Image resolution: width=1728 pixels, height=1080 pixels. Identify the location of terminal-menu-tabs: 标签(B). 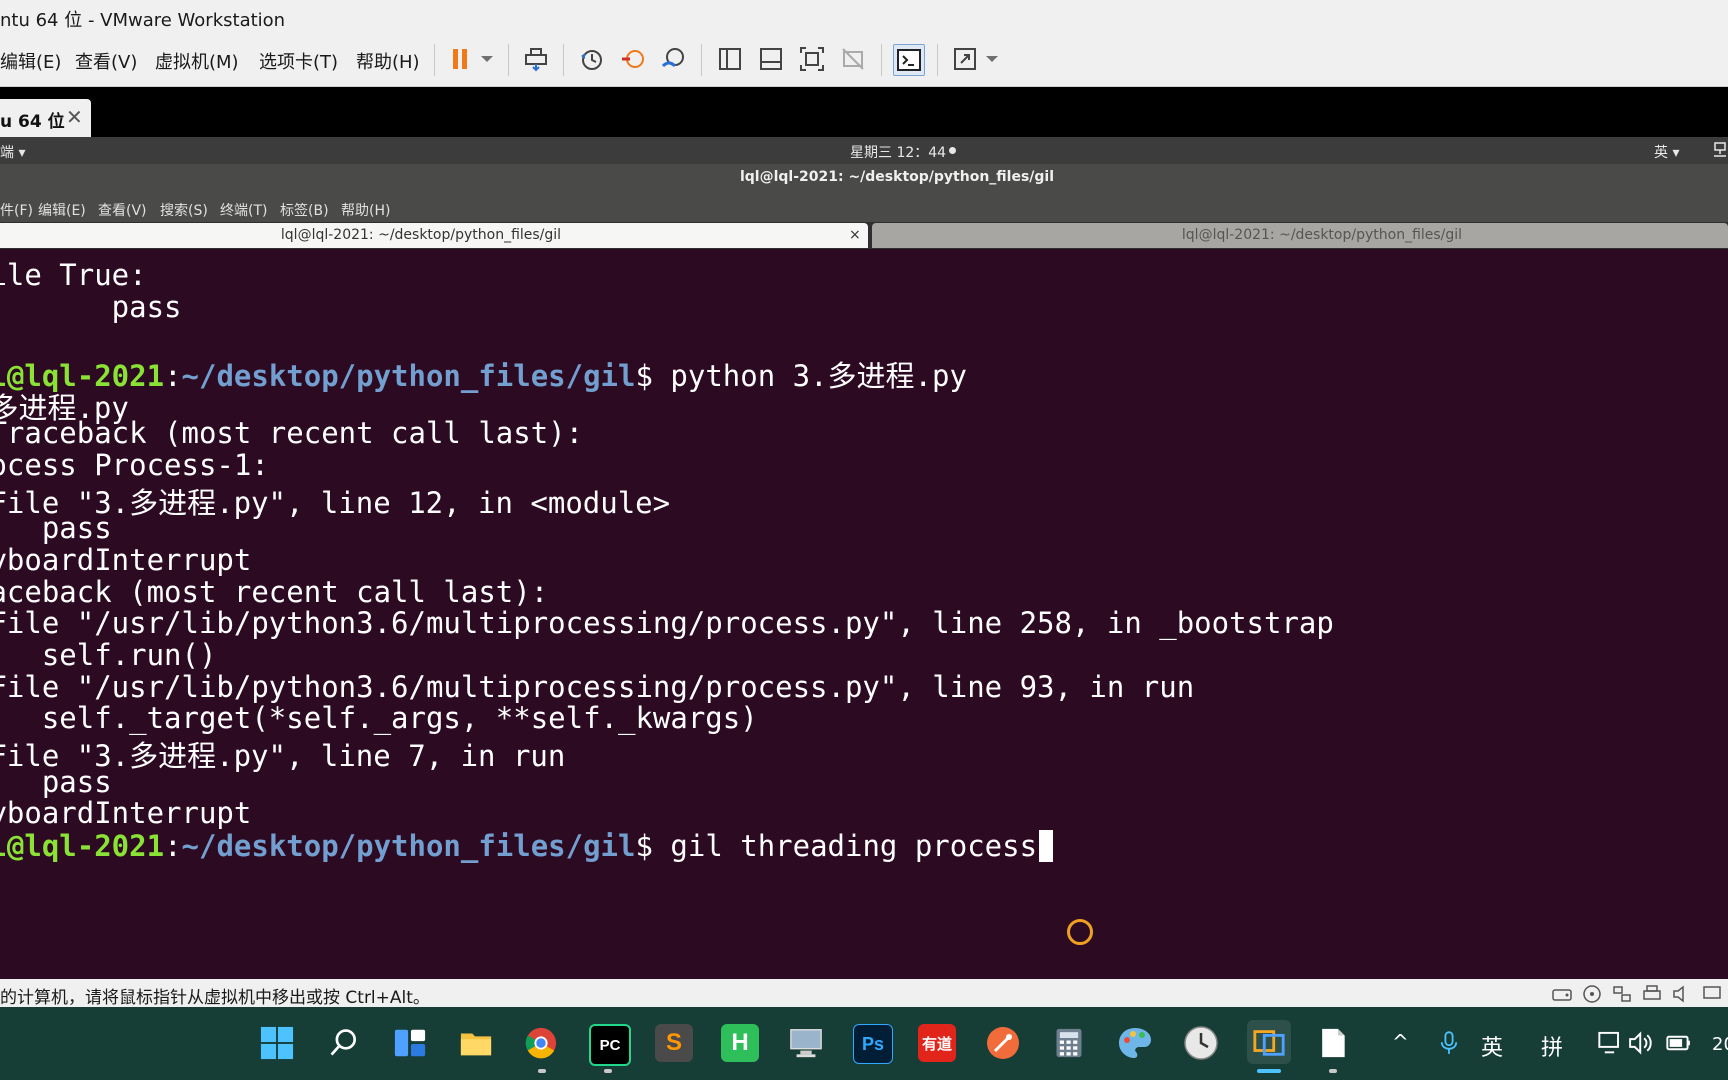
(304, 210).